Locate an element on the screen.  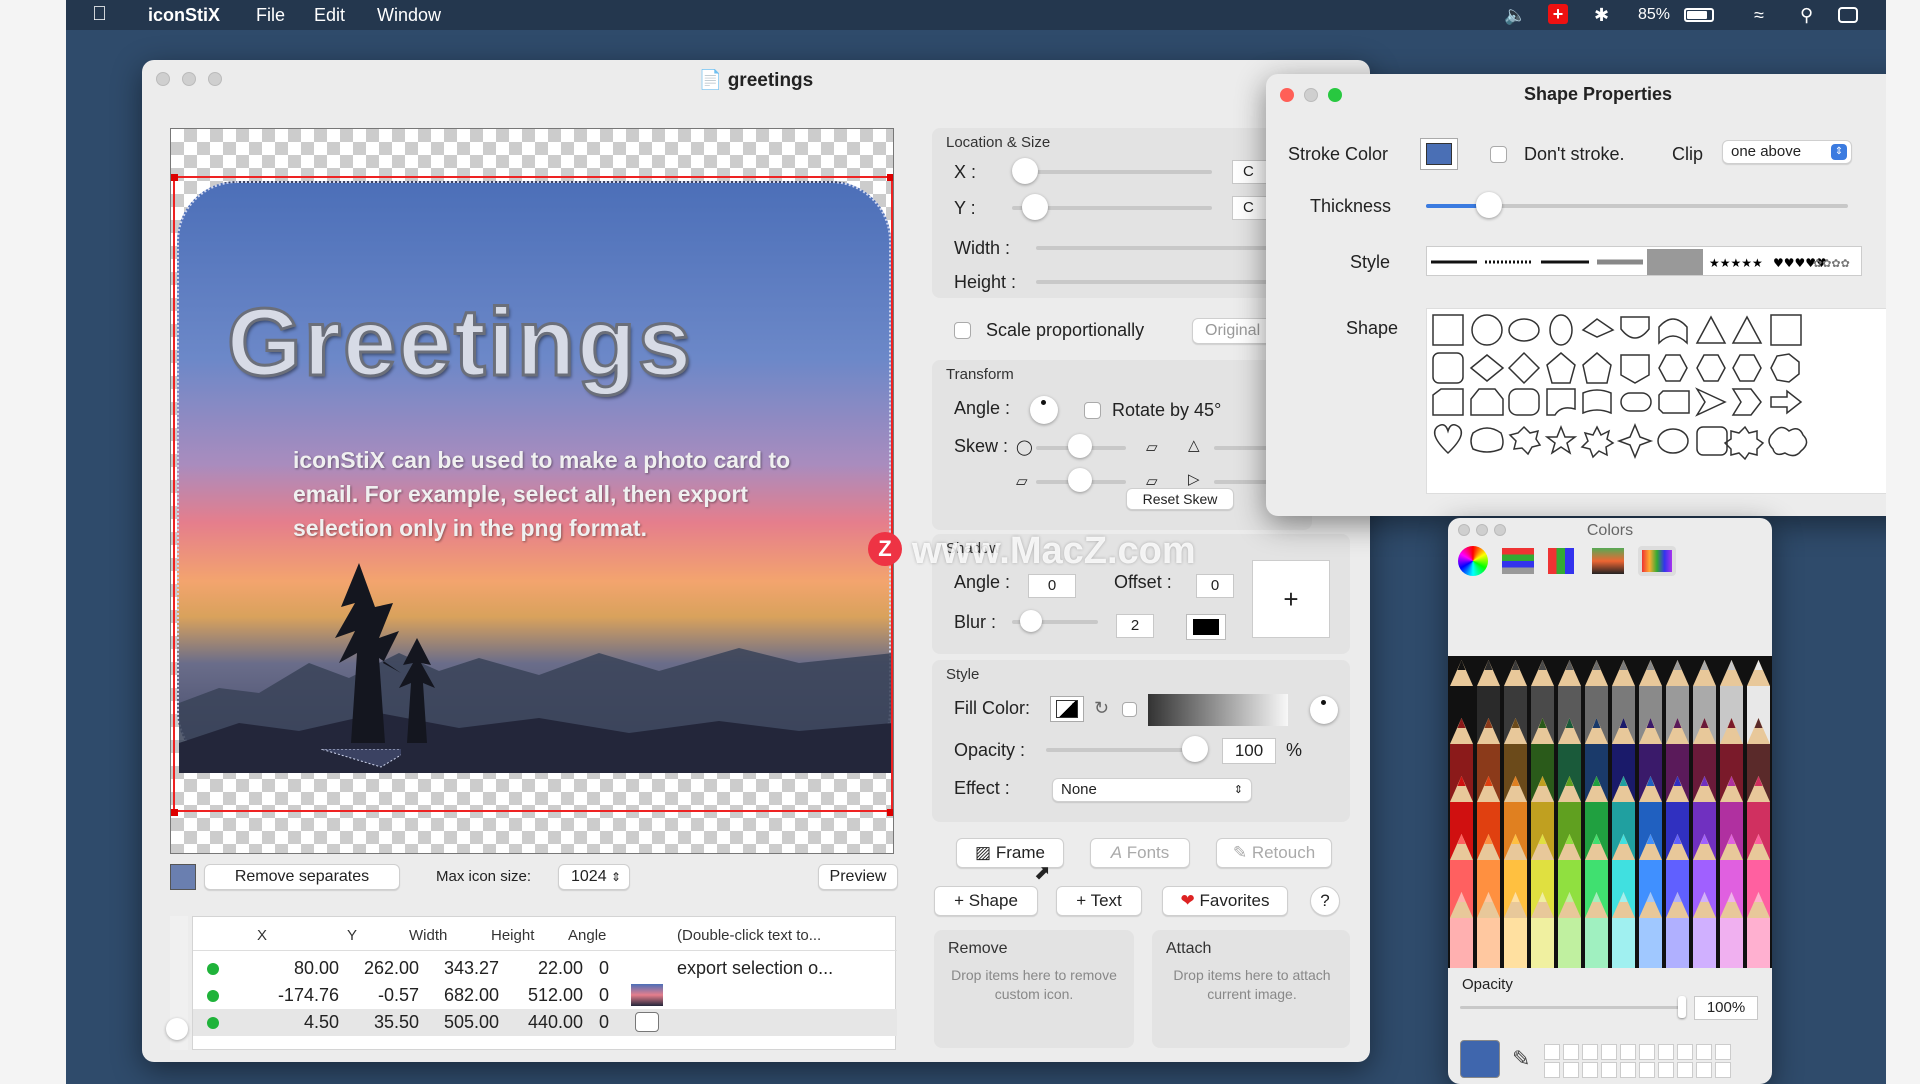
pencils-icon is located at coordinates (1657, 561).